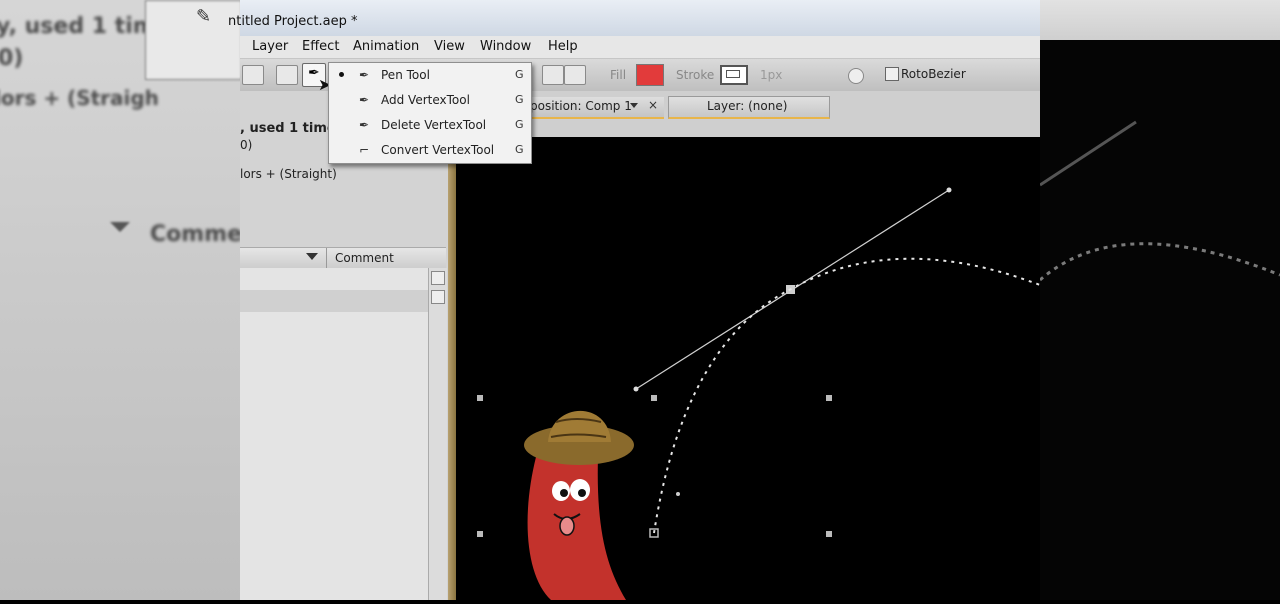  What do you see at coordinates (430, 150) in the screenshot?
I see `menu-item-convert-vertex-tool: ⌐ Convert VertexTool G` at bounding box center [430, 150].